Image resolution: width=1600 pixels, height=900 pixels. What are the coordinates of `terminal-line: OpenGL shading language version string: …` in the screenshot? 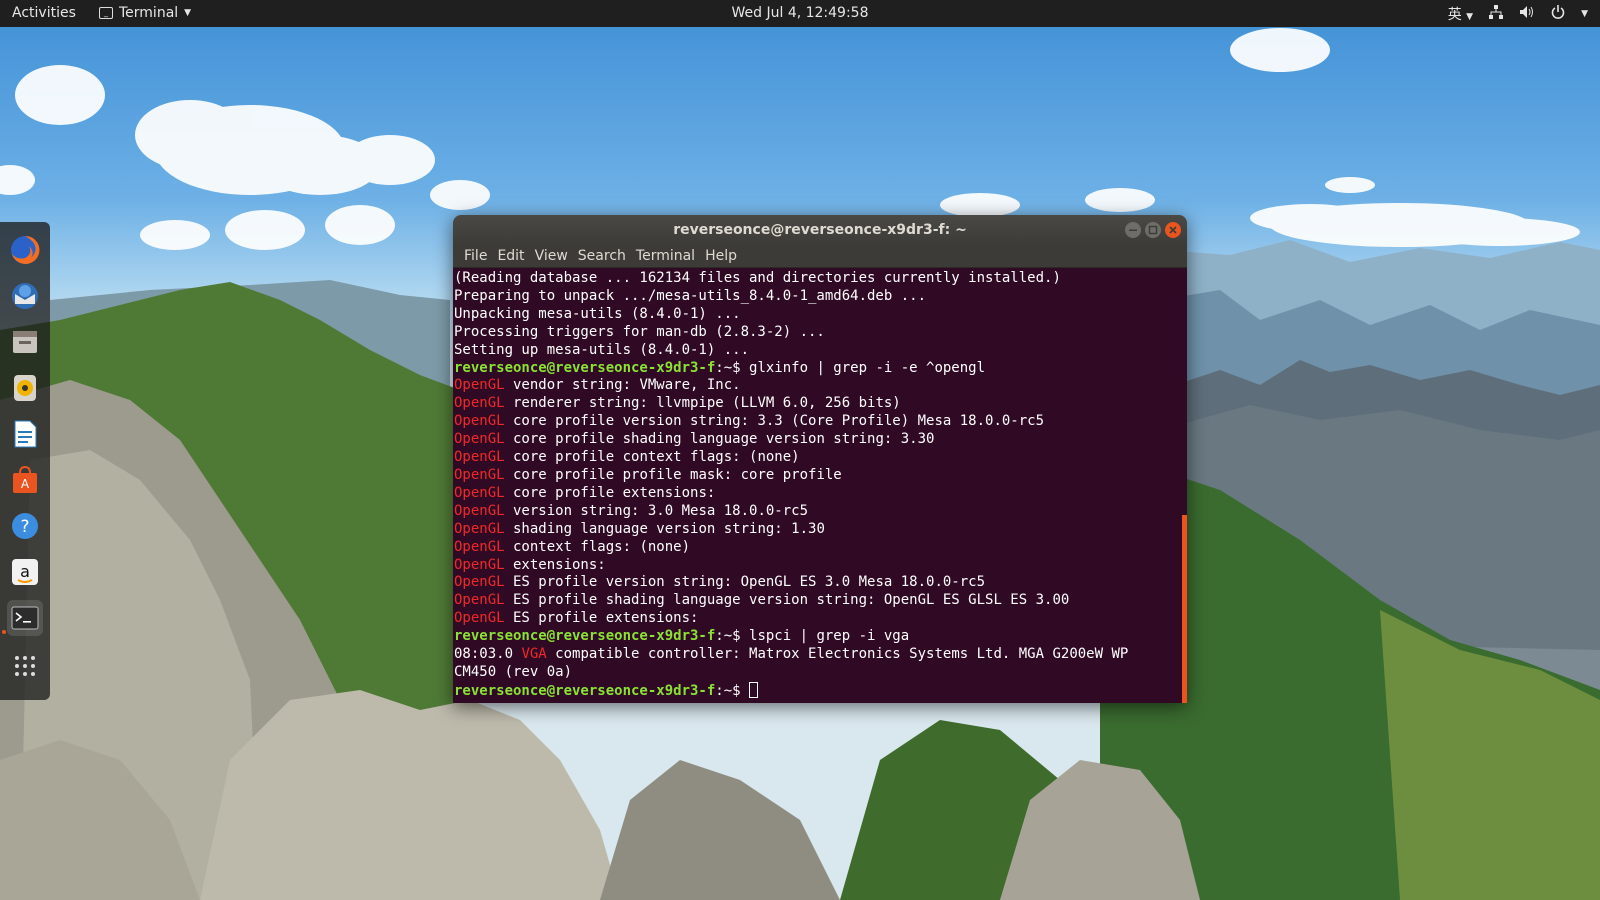 It's located at (820, 530).